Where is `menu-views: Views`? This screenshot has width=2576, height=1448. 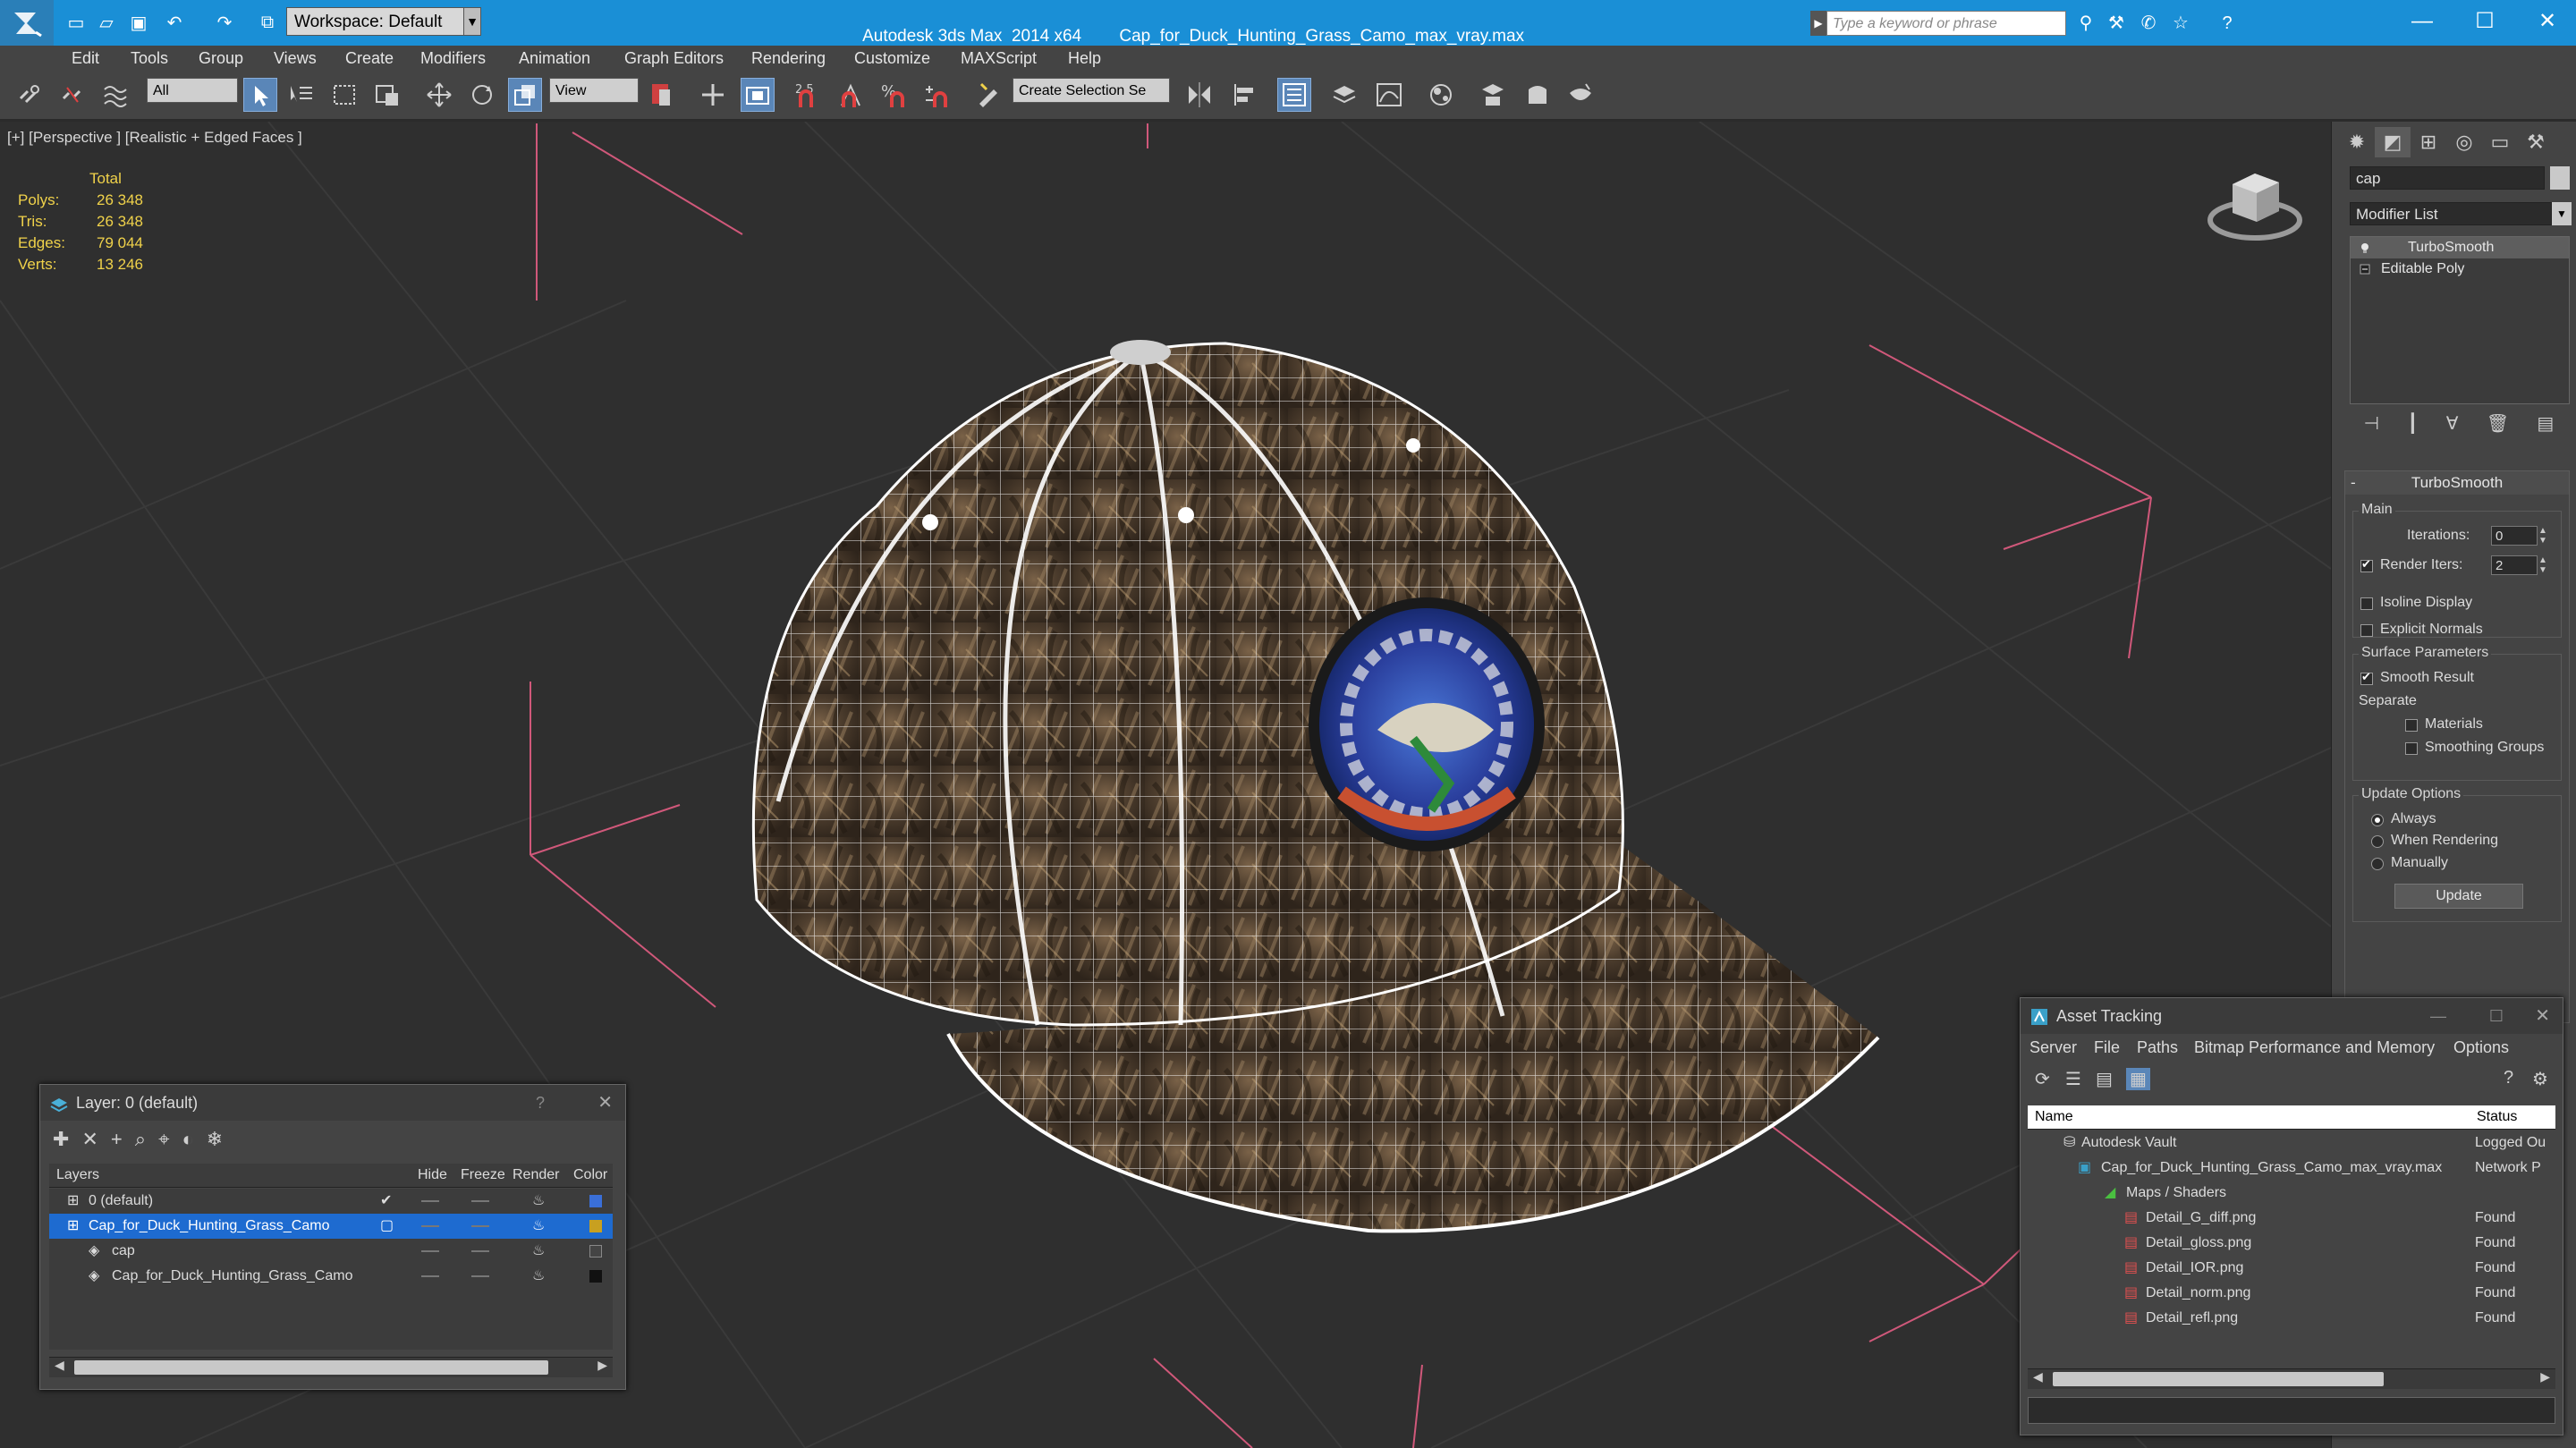 menu-views: Views is located at coordinates (295, 58).